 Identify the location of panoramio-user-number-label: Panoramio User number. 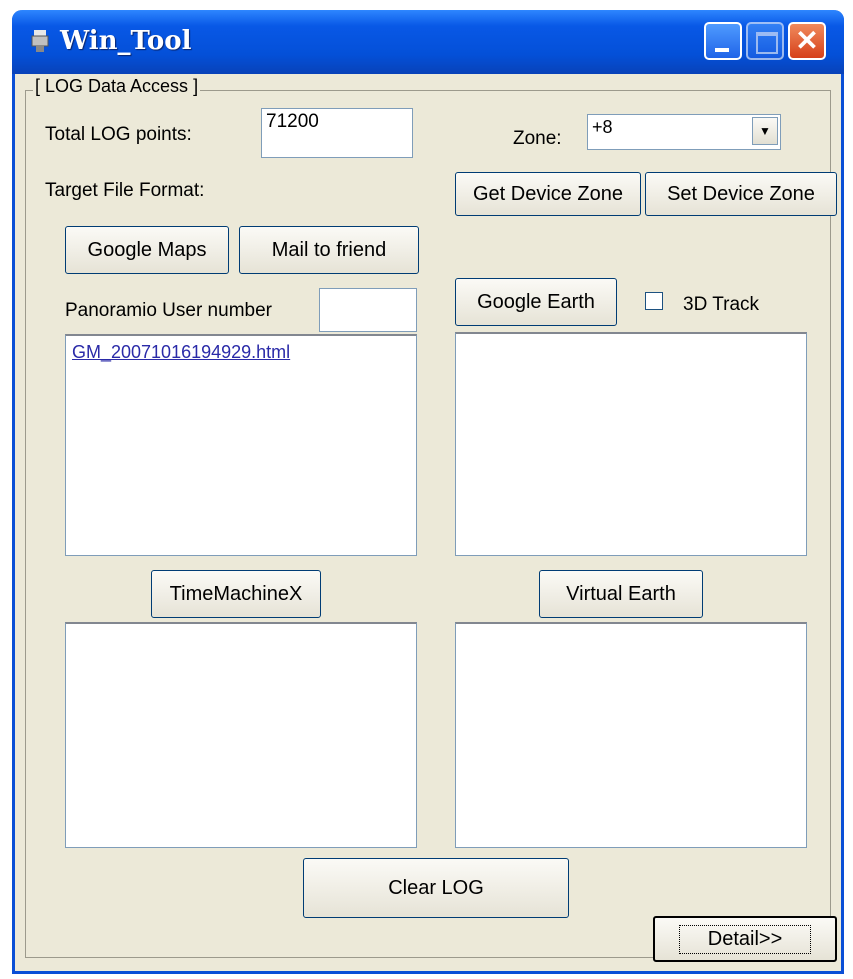
(168, 310).